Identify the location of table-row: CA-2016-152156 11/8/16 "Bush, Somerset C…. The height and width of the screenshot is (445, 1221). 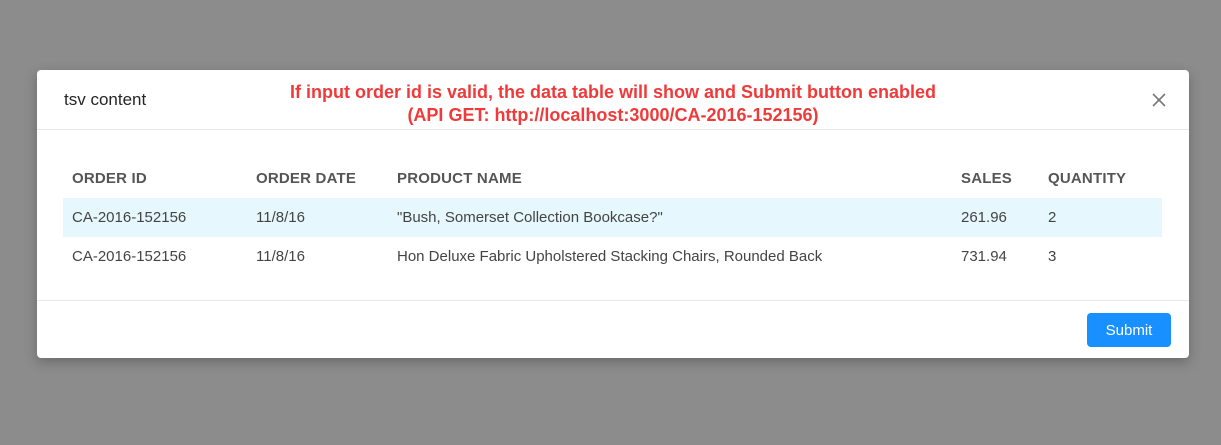
(612, 217).